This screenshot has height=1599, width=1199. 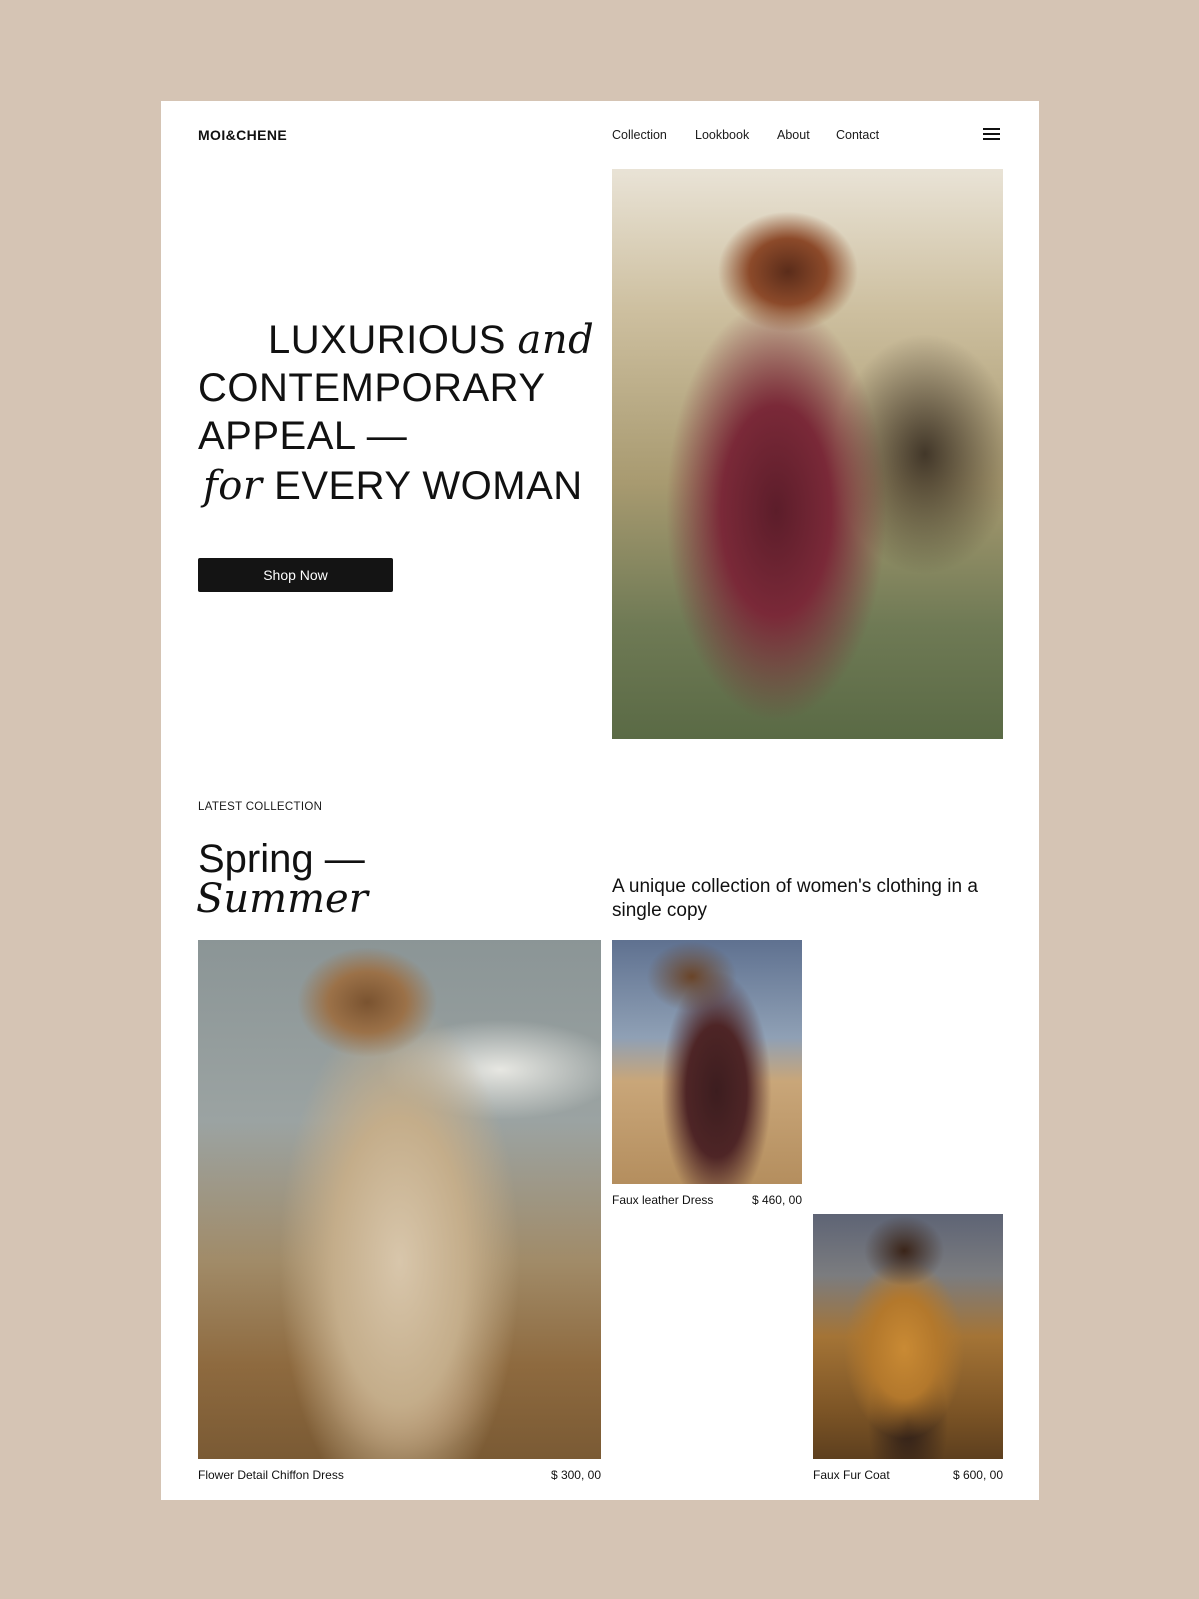 I want to click on hero-line-1-text: LUXURIOUS, so click(x=387, y=340).